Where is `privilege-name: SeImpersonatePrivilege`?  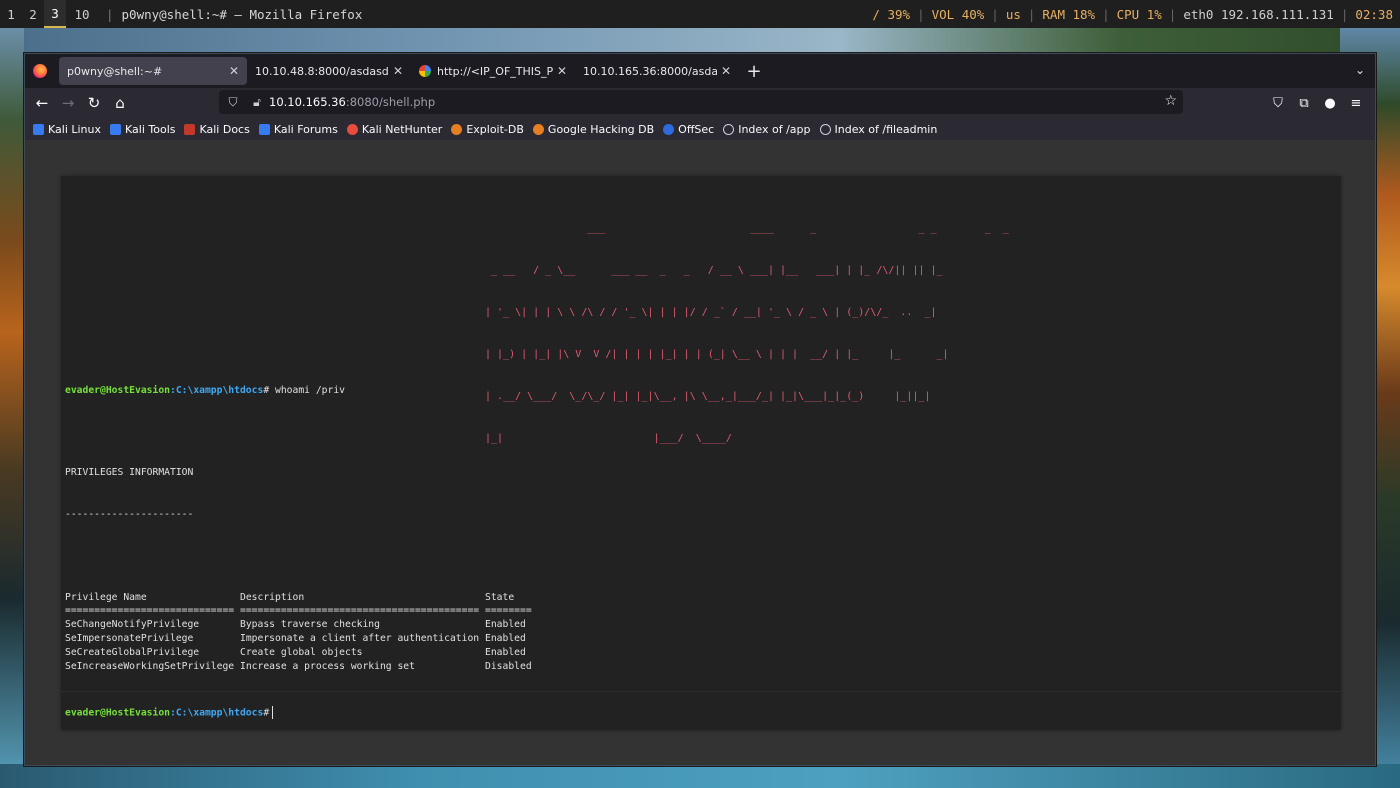 privilege-name: SeImpersonatePrivilege is located at coordinates (129, 638).